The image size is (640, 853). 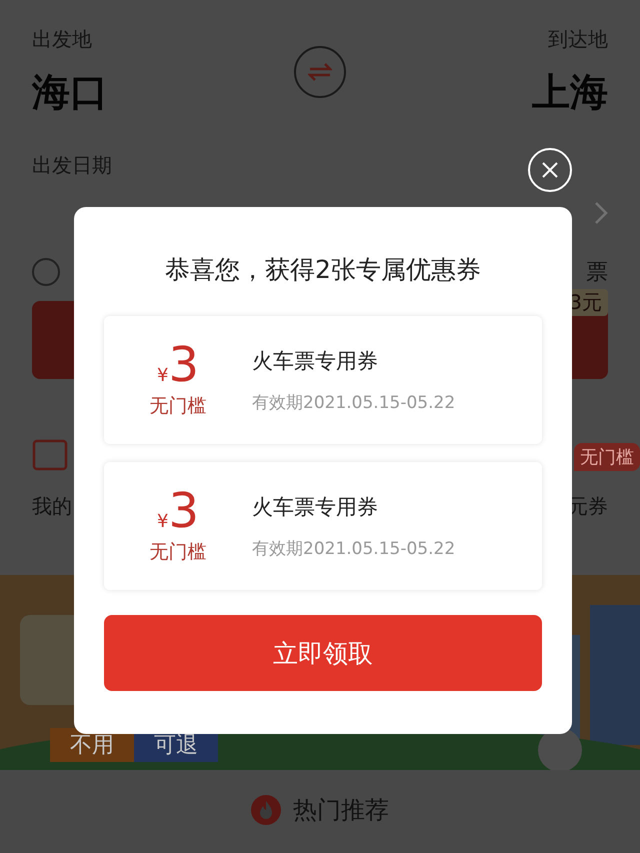 I want to click on dialog-title: 恭喜您，获得2张专属优惠券, so click(x=323, y=270).